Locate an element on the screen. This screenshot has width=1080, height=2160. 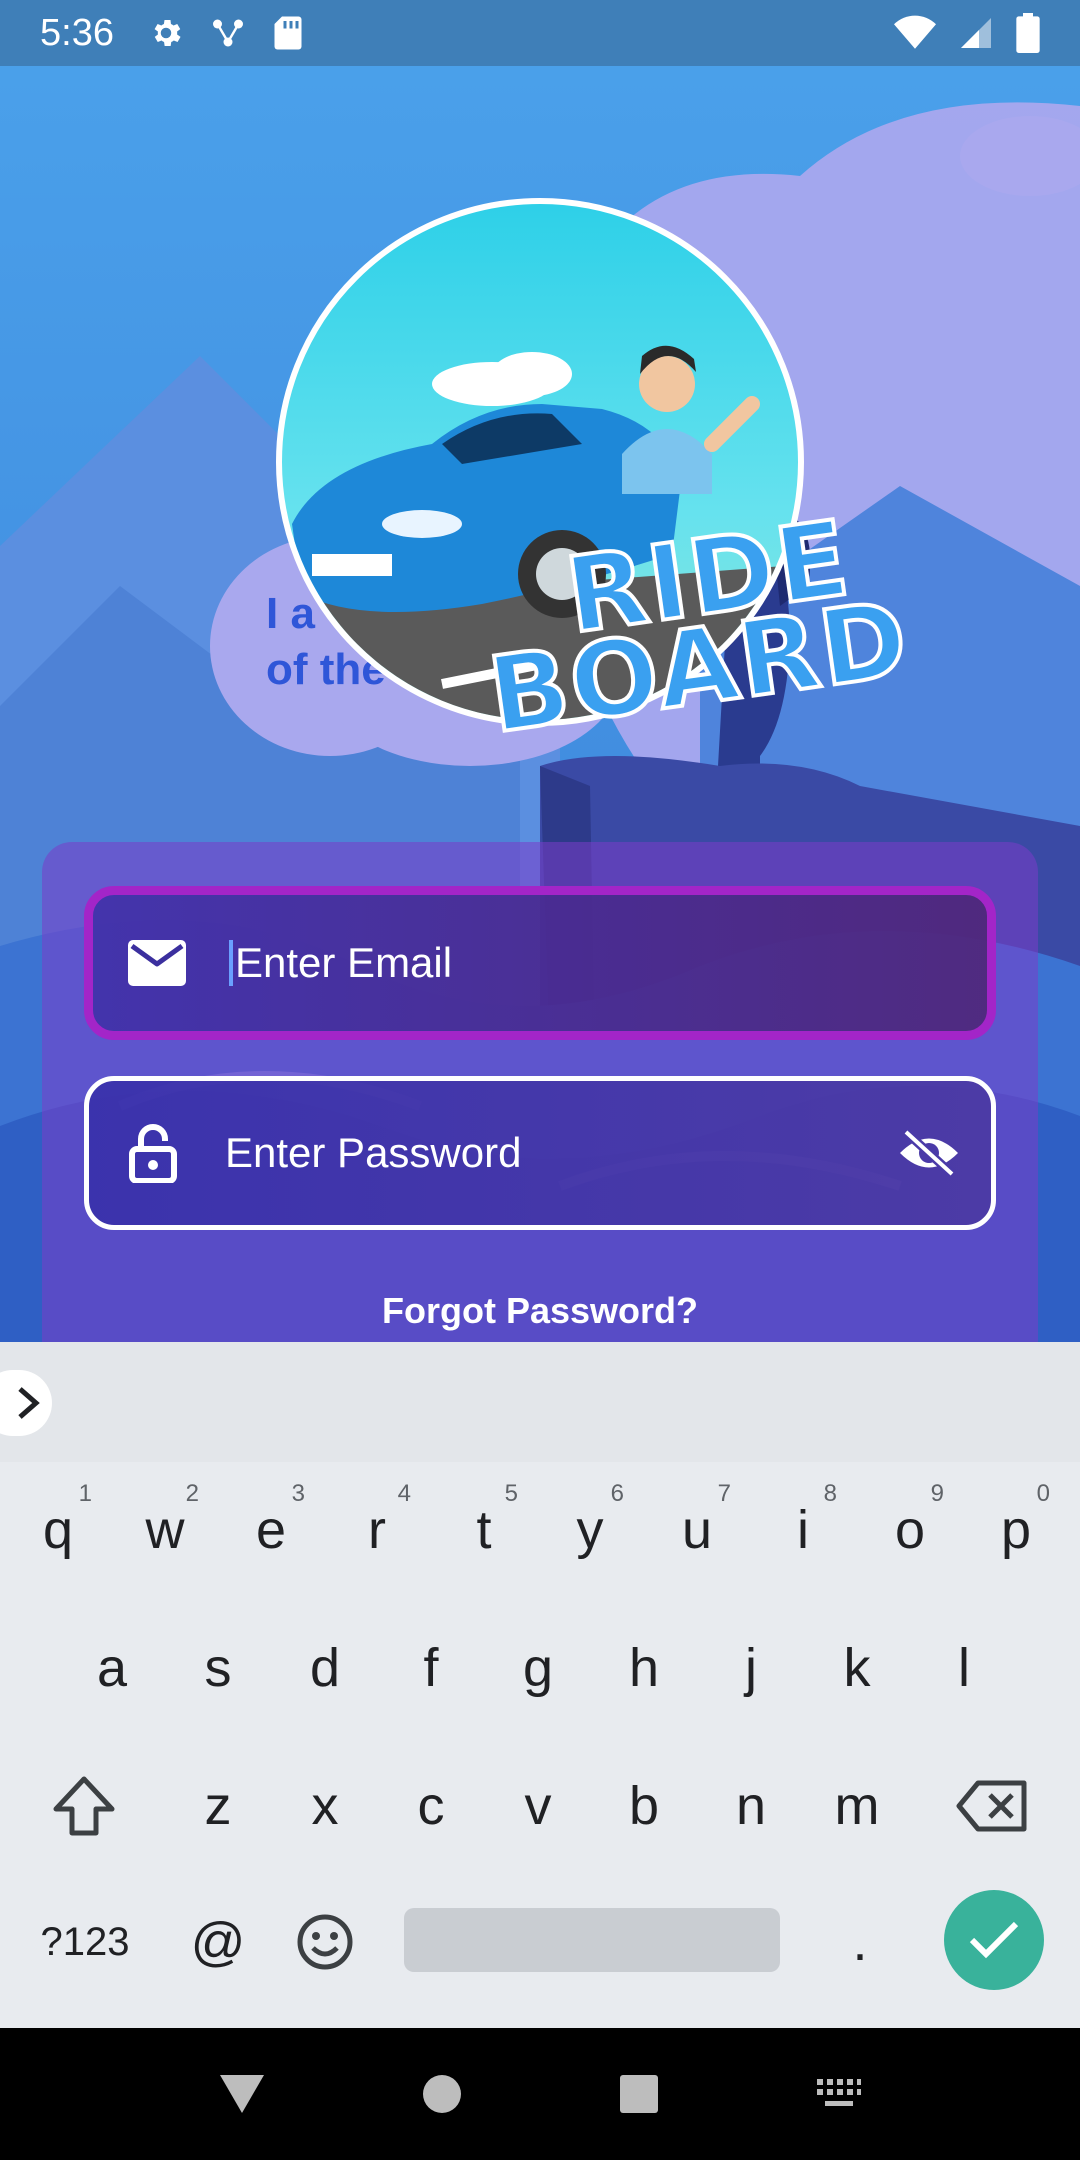
status-bar: 5:36 is located at coordinates (540, 33).